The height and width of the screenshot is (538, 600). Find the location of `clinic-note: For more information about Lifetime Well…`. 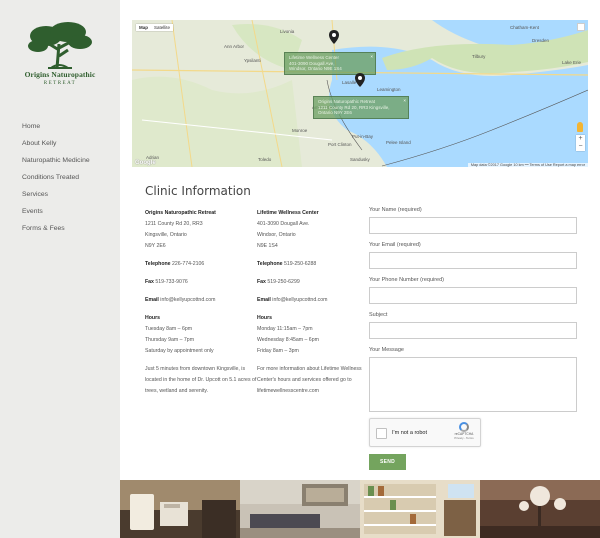

clinic-note: For more information about Lifetime Well… is located at coordinates (309, 380).